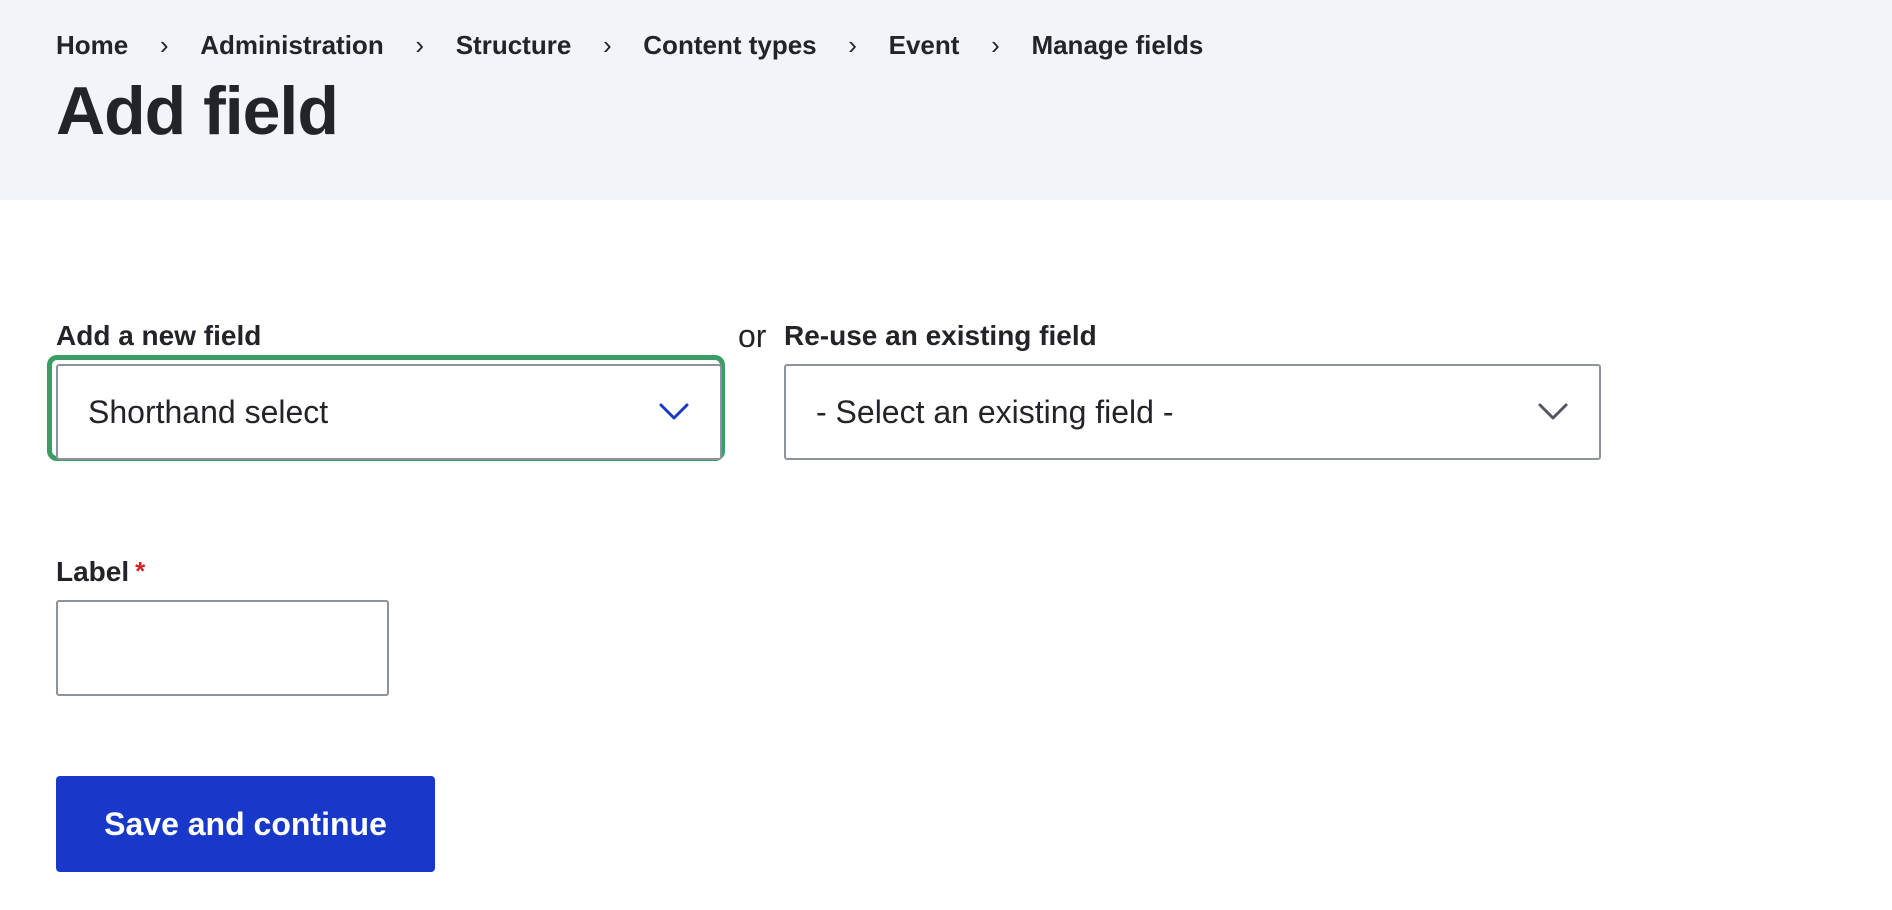 The image size is (1892, 910). I want to click on breadcrumb-home: Home, so click(92, 45).